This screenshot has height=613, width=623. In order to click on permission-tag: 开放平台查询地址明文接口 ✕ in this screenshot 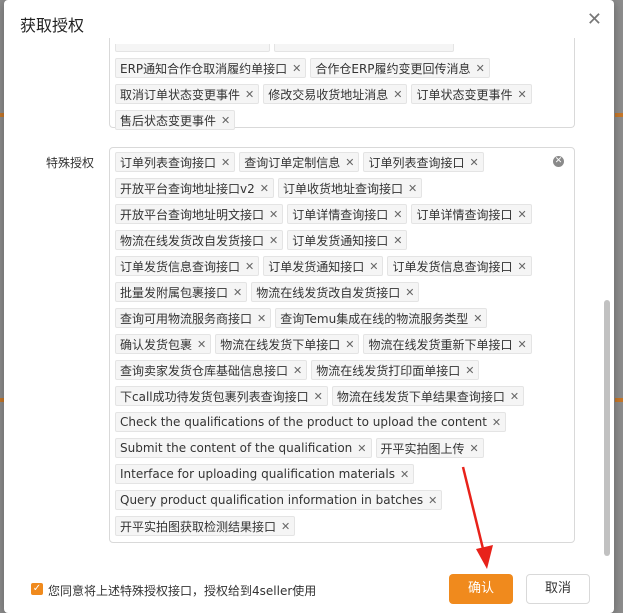, I will do `click(199, 214)`.